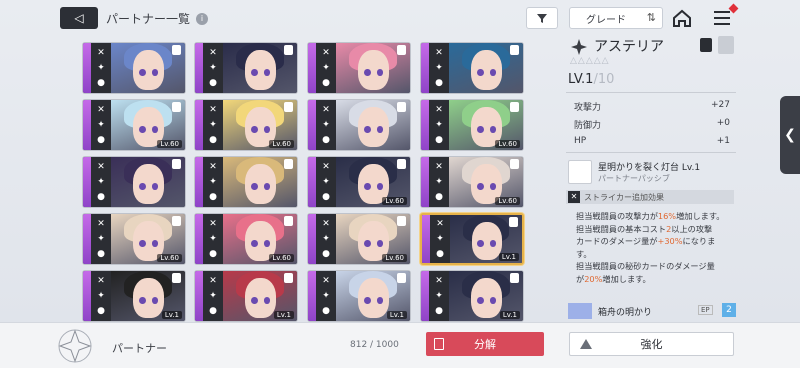 The width and height of the screenshot is (800, 368). What do you see at coordinates (580, 311) in the screenshot?
I see `ship-thumbnail` at bounding box center [580, 311].